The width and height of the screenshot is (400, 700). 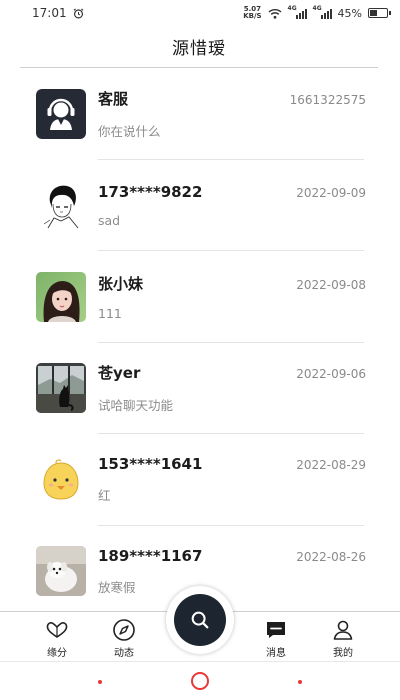 What do you see at coordinates (150, 464) in the screenshot?
I see `chat-name: 153****1641` at bounding box center [150, 464].